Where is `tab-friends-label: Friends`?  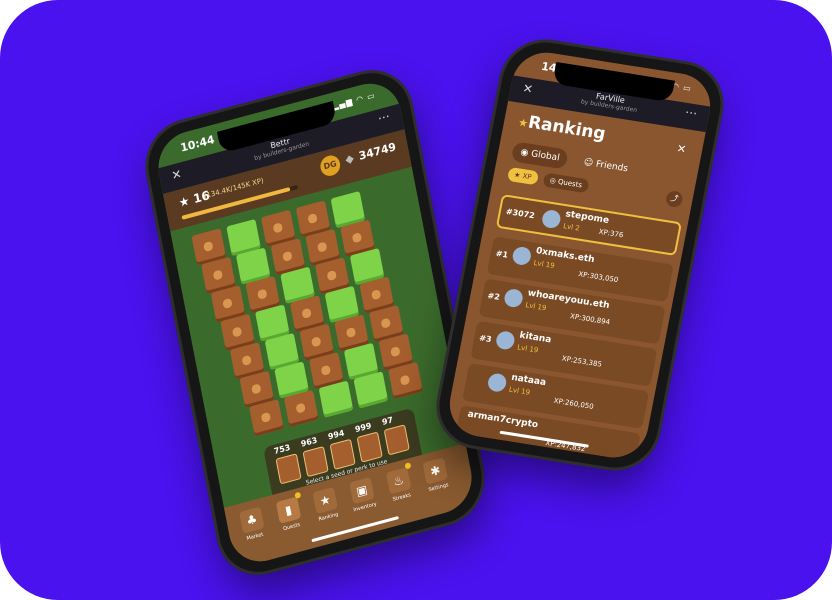 tab-friends-label: Friends is located at coordinates (611, 167).